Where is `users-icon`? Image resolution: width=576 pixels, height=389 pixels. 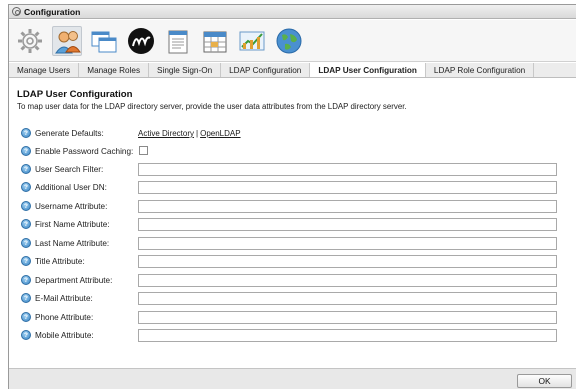 users-icon is located at coordinates (67, 40).